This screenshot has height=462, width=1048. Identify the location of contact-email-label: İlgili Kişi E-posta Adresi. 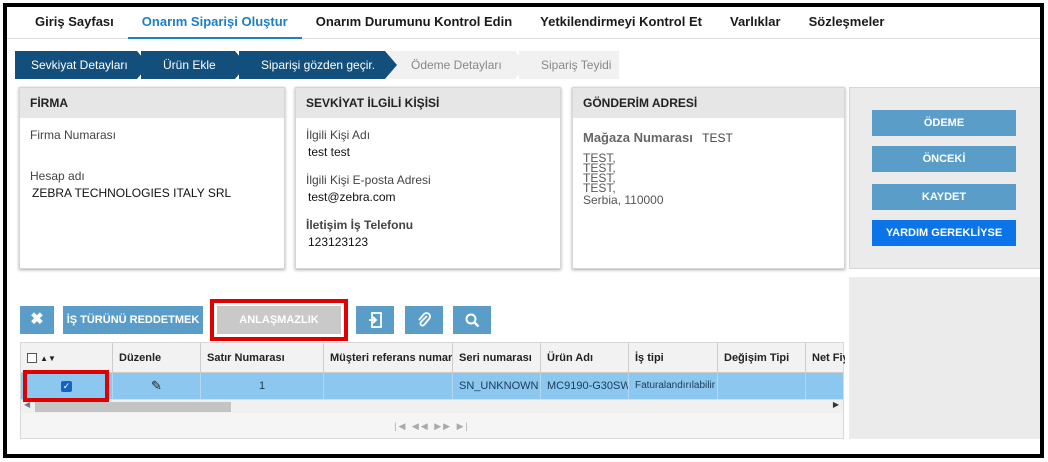
(368, 180).